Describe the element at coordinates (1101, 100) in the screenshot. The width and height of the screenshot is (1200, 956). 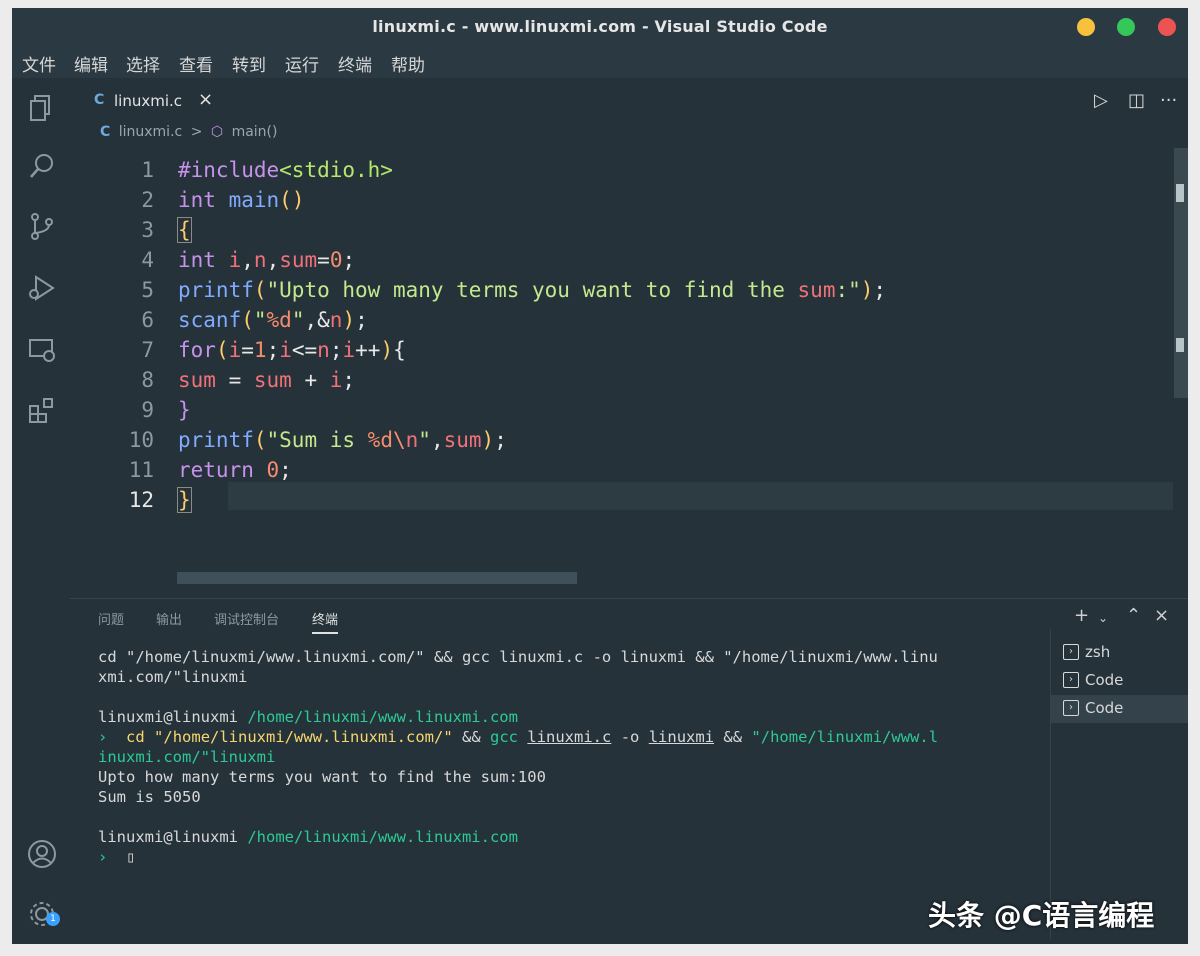
I see `run-file-icon: ▷` at that location.